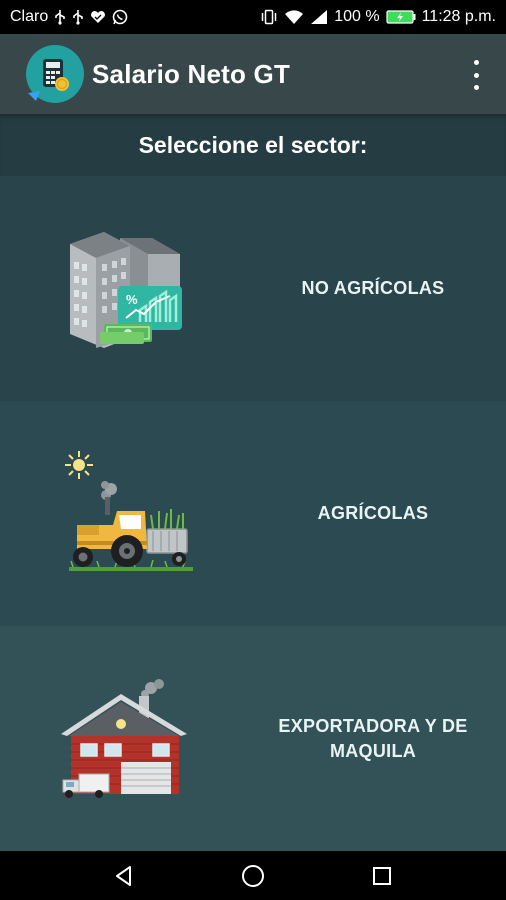  I want to click on status-bar: Claro 100 % 11:28 p.m., so click(253, 17).